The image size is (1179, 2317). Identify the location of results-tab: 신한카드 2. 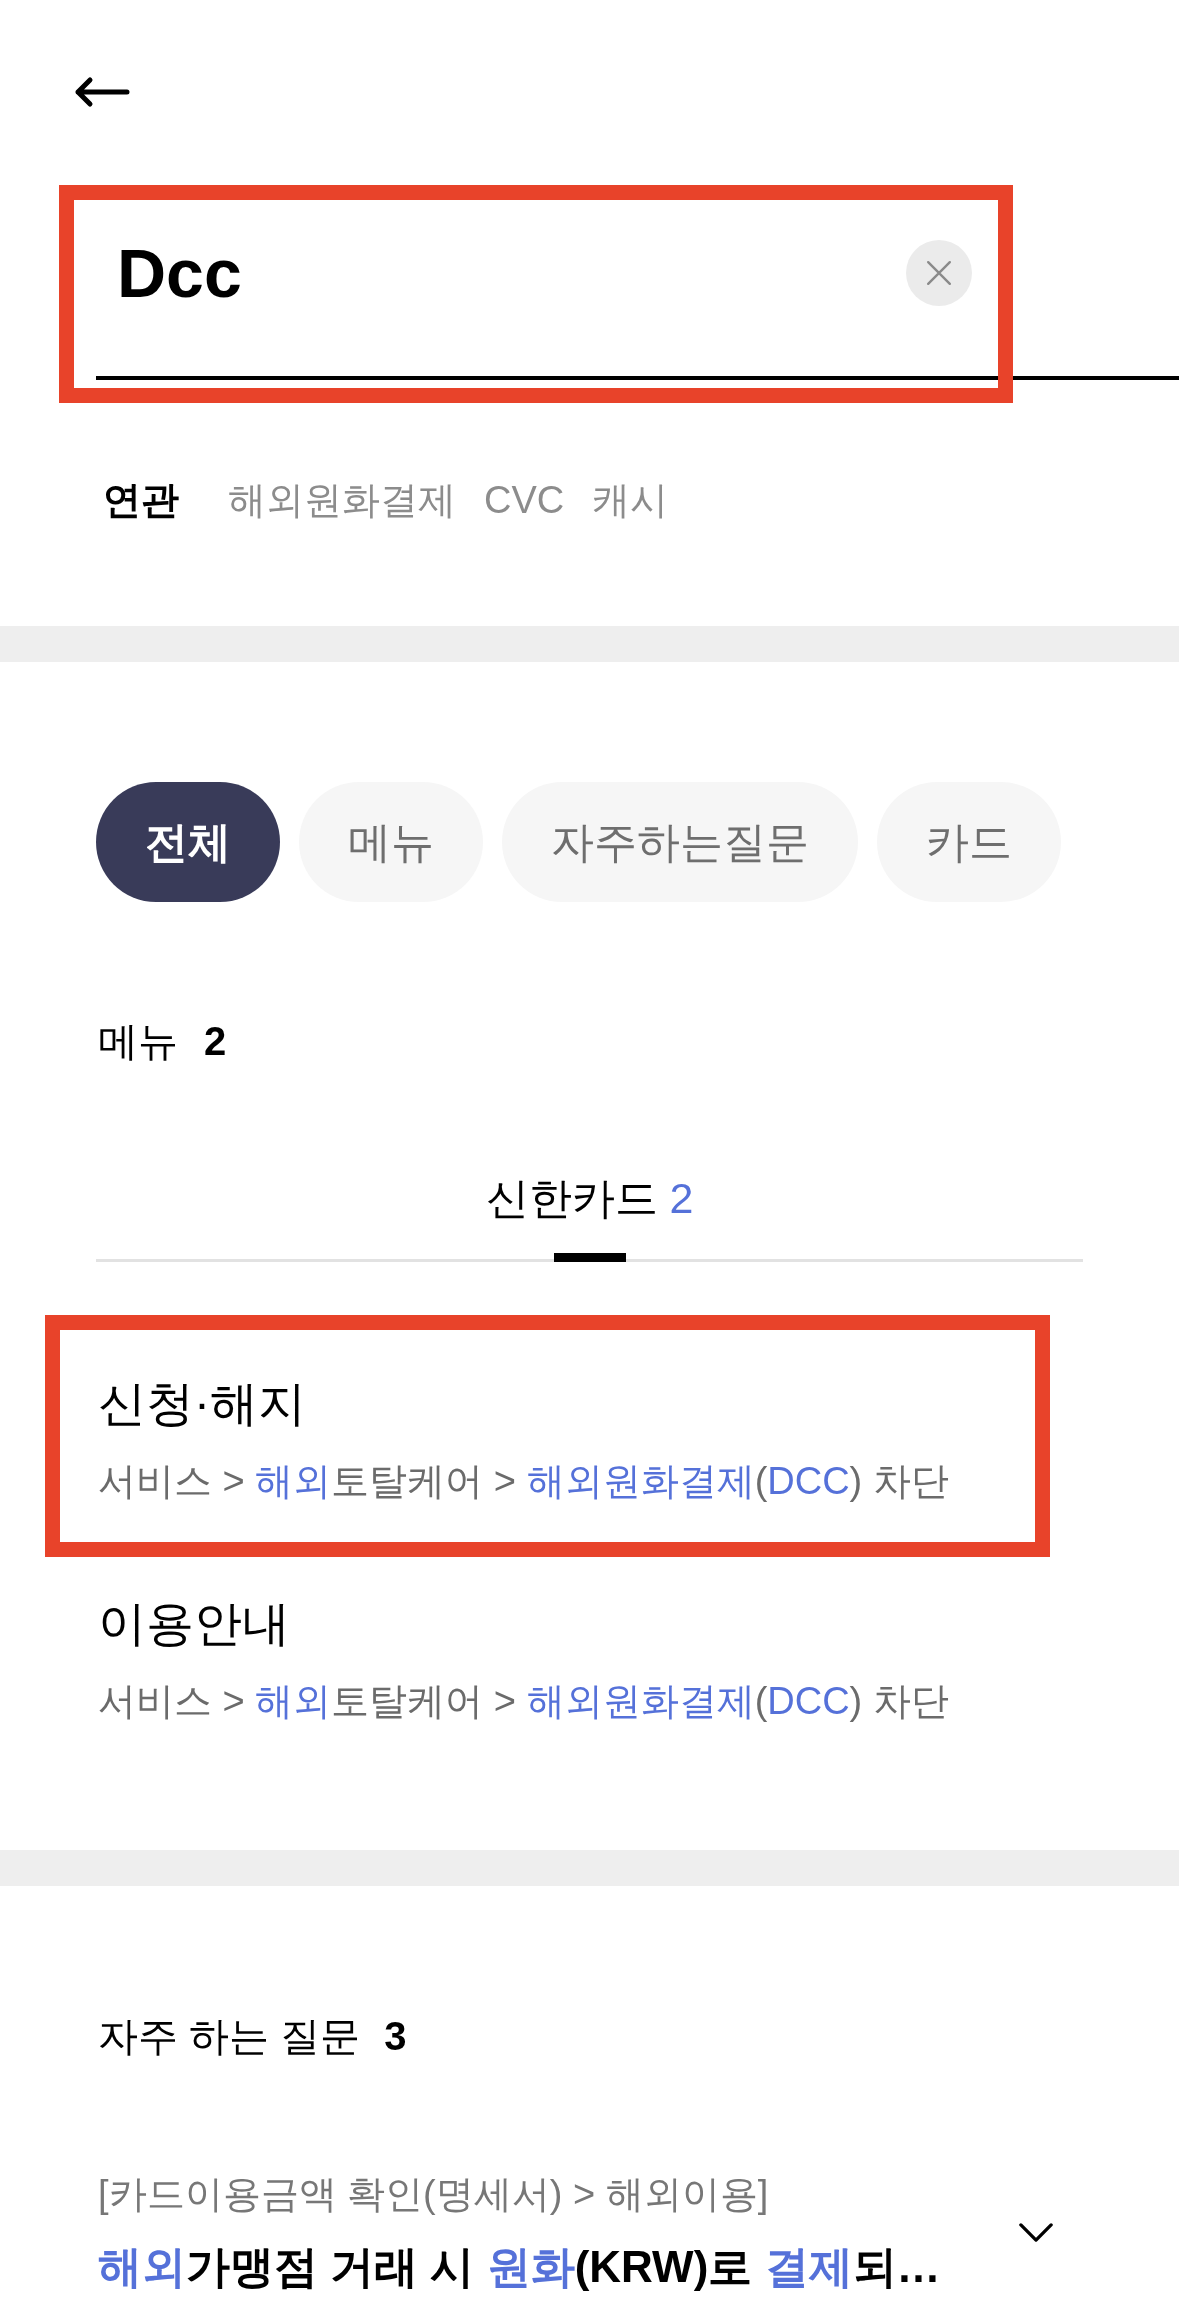
(589, 1214).